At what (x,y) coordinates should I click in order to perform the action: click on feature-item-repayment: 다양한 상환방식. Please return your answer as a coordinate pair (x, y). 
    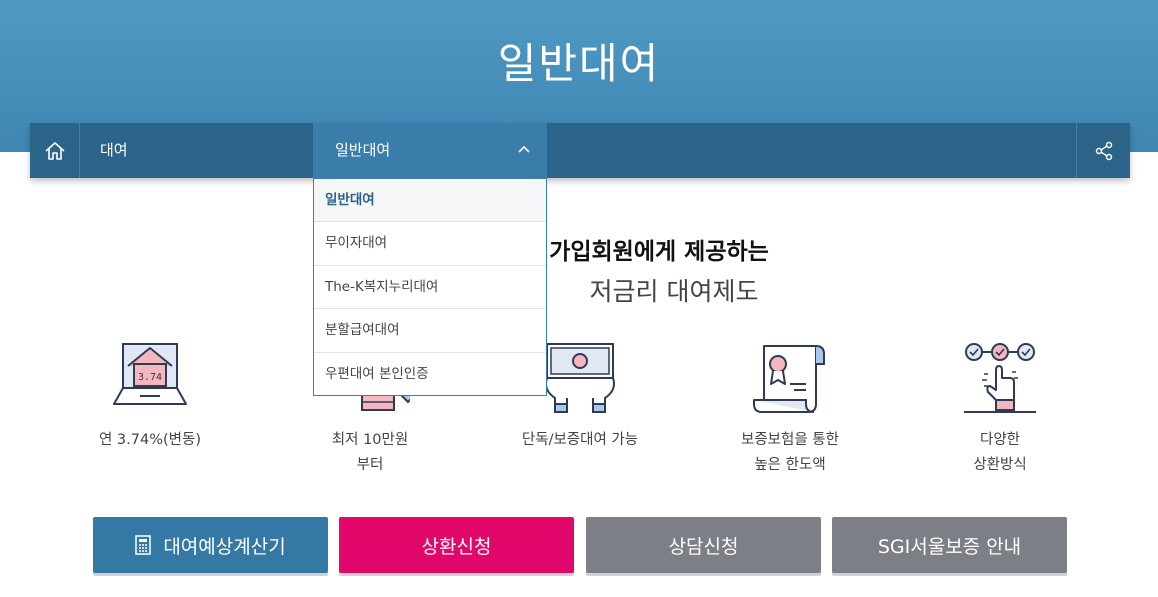
    Looking at the image, I should click on (1000, 408).